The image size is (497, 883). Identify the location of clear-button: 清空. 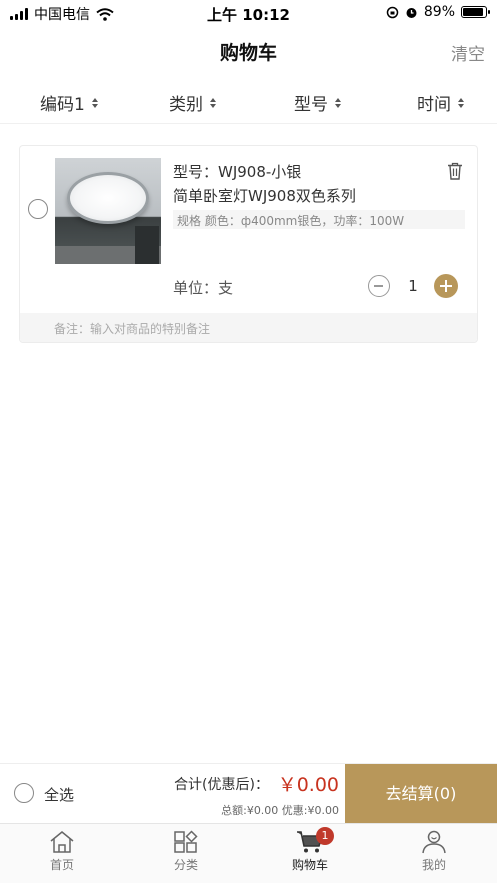
(468, 52).